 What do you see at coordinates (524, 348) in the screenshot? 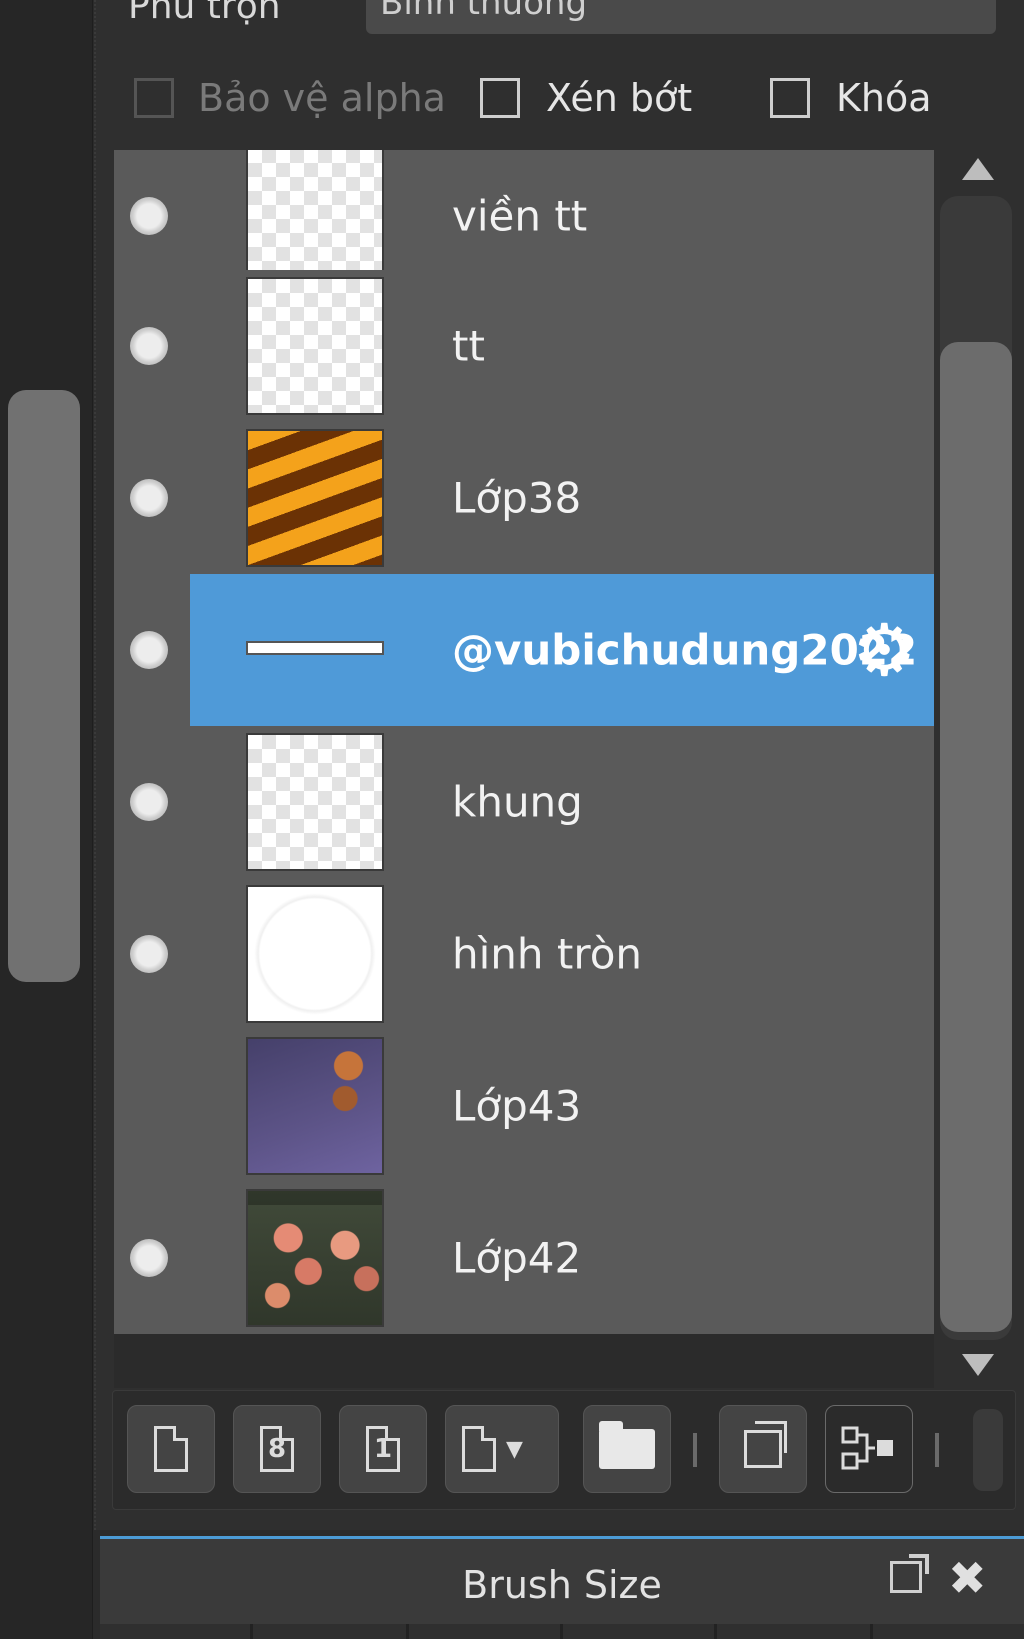
I see `layer-row: tt` at bounding box center [524, 348].